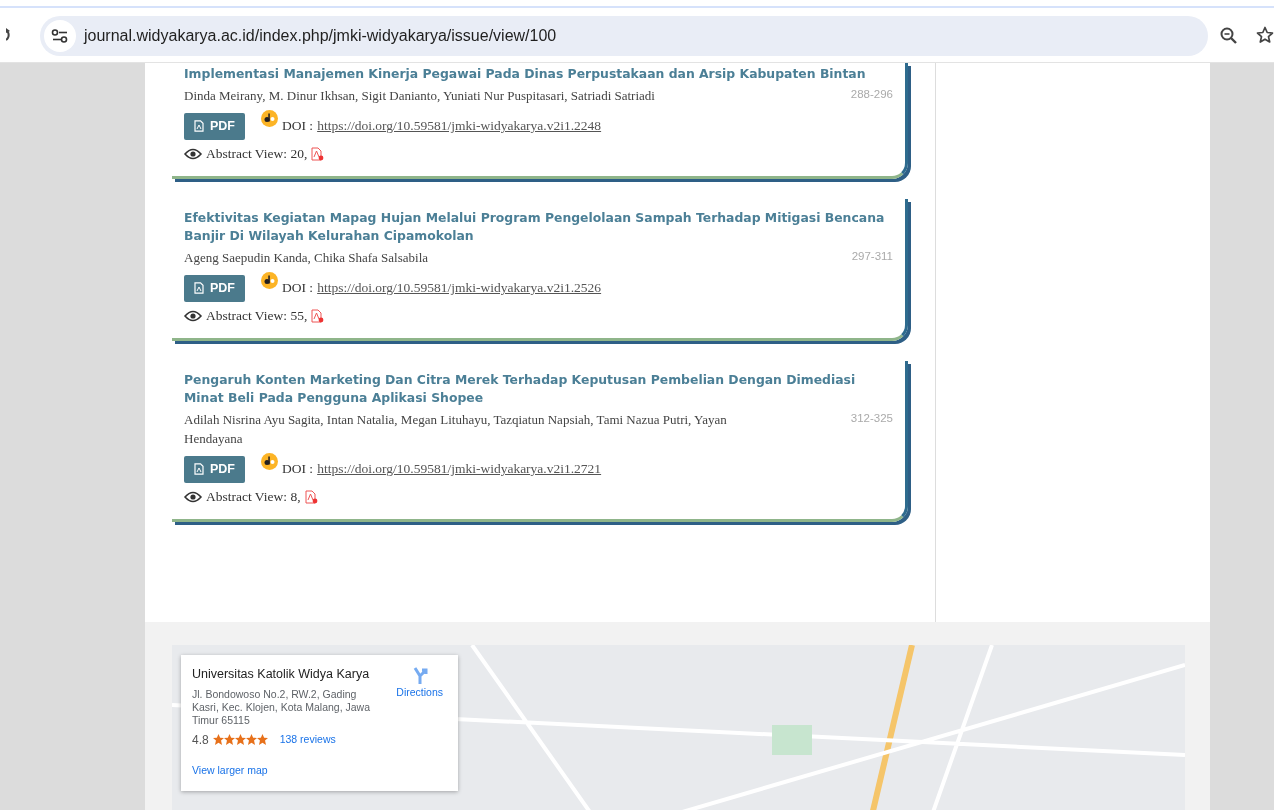  What do you see at coordinates (459, 288) in the screenshot?
I see `doi-link: https://doi.org/10.59581/jmki-widyakarya.v2i1.2526` at bounding box center [459, 288].